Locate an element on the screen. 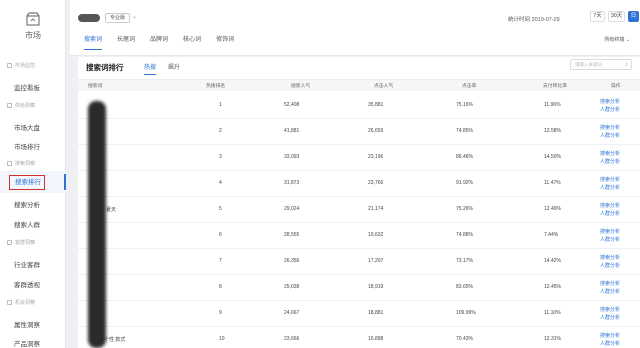  tab-core: 核心词 is located at coordinates (192, 42).